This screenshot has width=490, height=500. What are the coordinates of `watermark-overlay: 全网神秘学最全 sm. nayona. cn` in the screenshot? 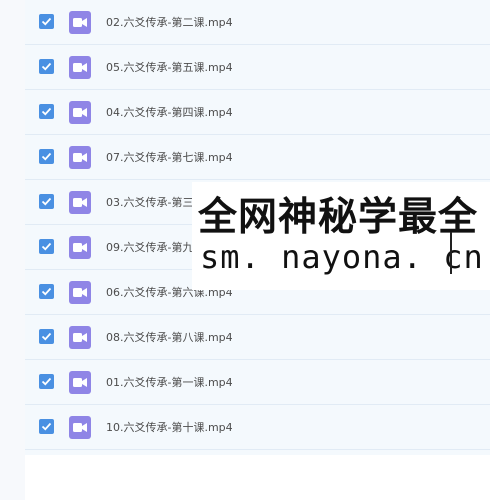 It's located at (341, 236).